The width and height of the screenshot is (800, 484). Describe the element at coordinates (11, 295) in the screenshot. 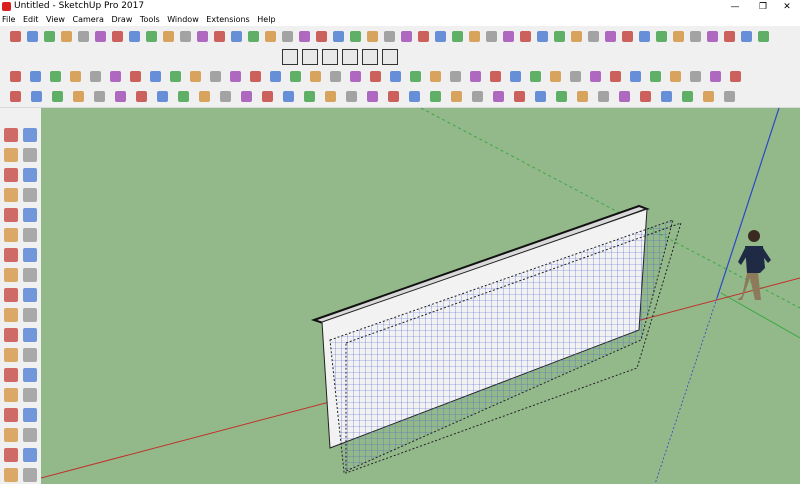

I see `rotate-tool-icon` at that location.